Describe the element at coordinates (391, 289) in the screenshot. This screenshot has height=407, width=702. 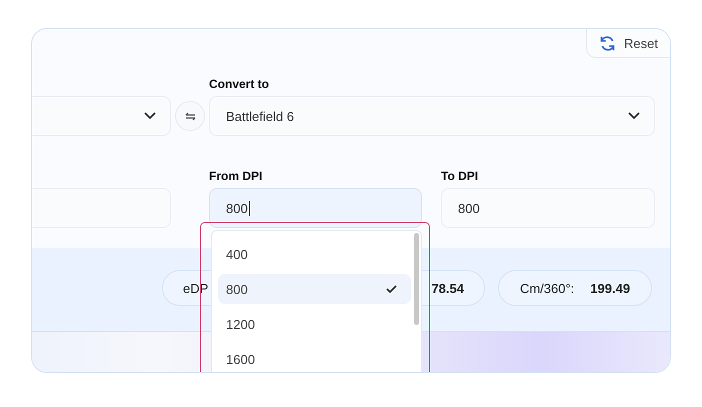
I see `check-icon` at that location.